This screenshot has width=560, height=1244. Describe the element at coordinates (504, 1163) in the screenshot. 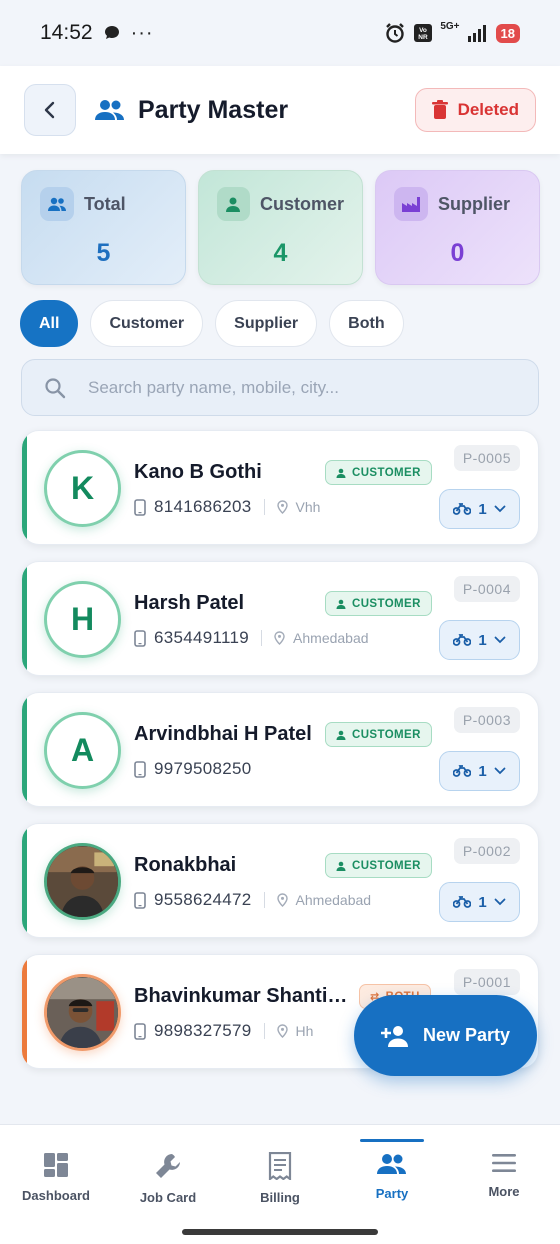

I see `menu-icon` at that location.